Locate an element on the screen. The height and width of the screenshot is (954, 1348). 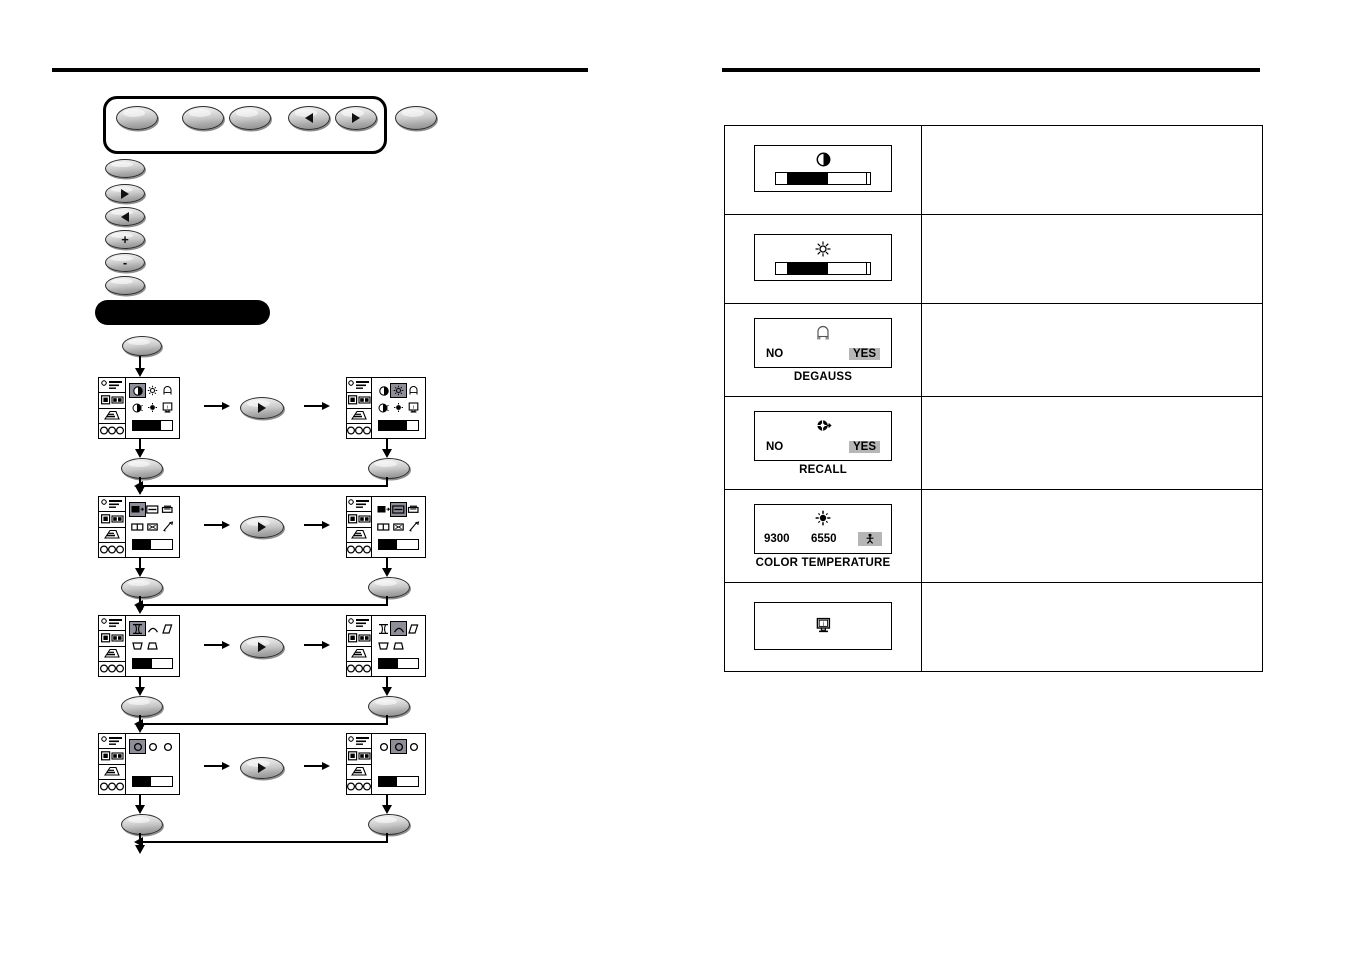
flow-exit-button-3-left is located at coordinates (142, 706).